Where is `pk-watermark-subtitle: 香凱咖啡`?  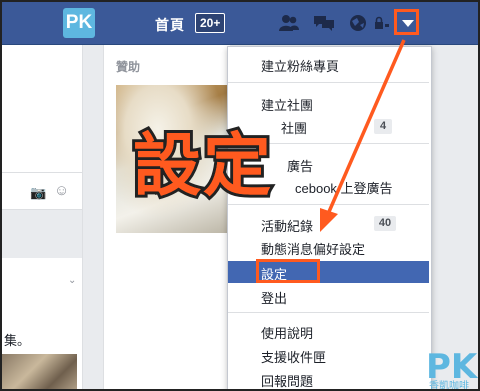
pk-watermark-subtitle: 香凱咖啡 is located at coordinates (449, 386).